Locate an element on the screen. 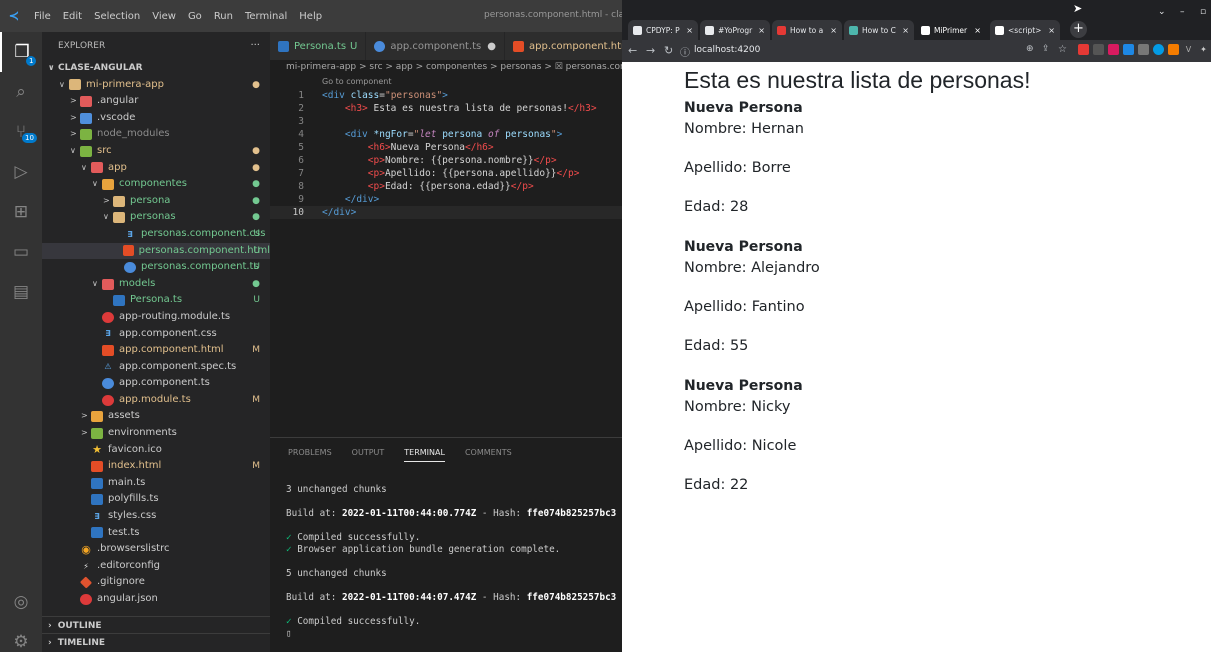 This screenshot has width=1211, height=652. tree-item: > persona ● is located at coordinates (156, 201).